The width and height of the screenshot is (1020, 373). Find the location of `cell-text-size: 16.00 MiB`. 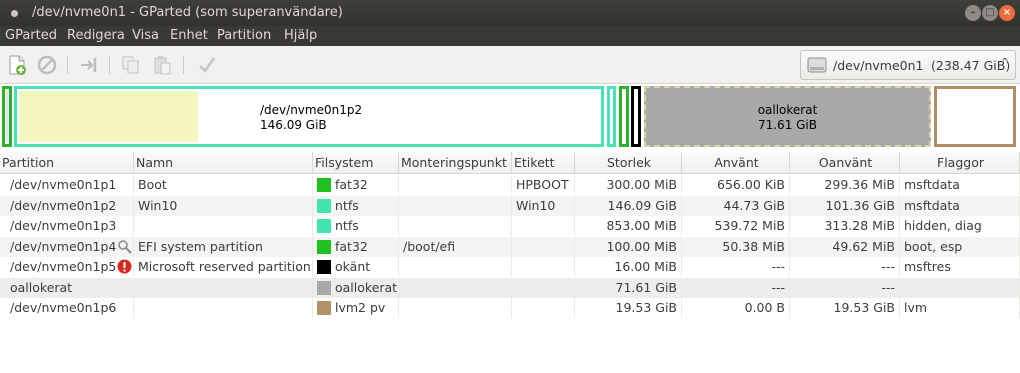

cell-text-size: 16.00 MiB is located at coordinates (645, 266).